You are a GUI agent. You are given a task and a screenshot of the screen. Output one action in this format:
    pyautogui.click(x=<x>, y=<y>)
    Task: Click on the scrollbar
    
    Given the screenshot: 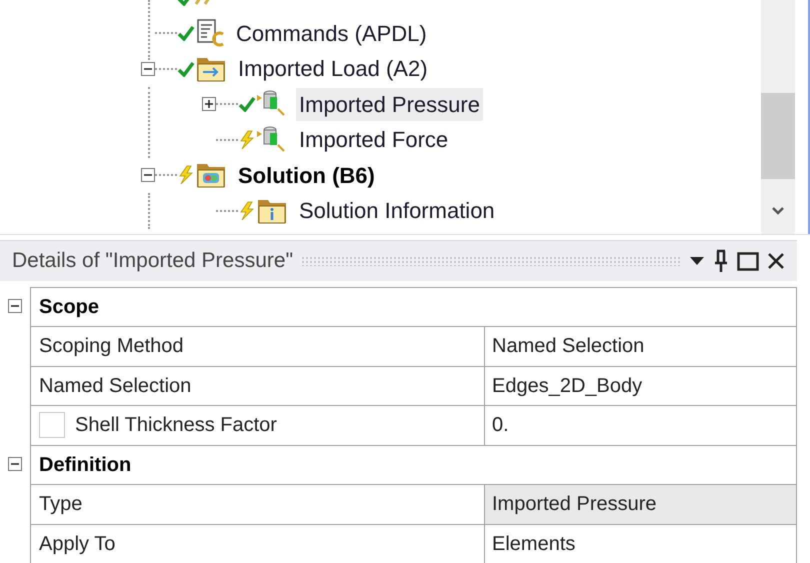 What is the action you would take?
    pyautogui.click(x=778, y=117)
    